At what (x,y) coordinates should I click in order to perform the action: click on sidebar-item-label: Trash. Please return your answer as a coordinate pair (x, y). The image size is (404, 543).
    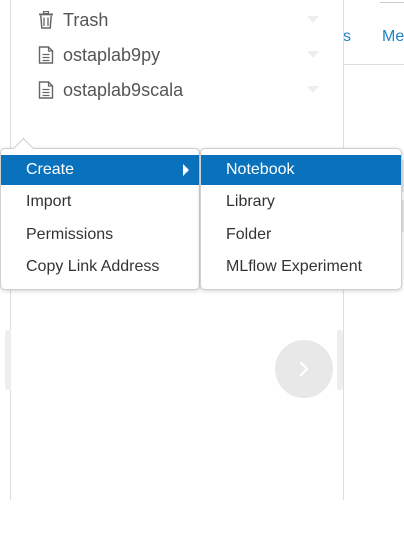
    Looking at the image, I should click on (86, 19).